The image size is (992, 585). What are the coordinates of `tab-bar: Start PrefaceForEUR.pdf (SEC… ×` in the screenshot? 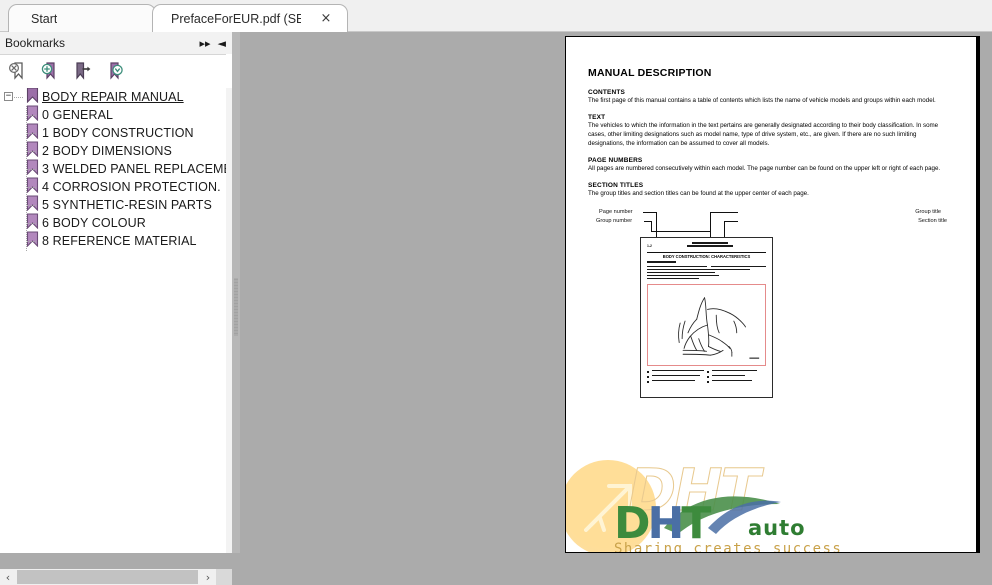 It's located at (496, 16).